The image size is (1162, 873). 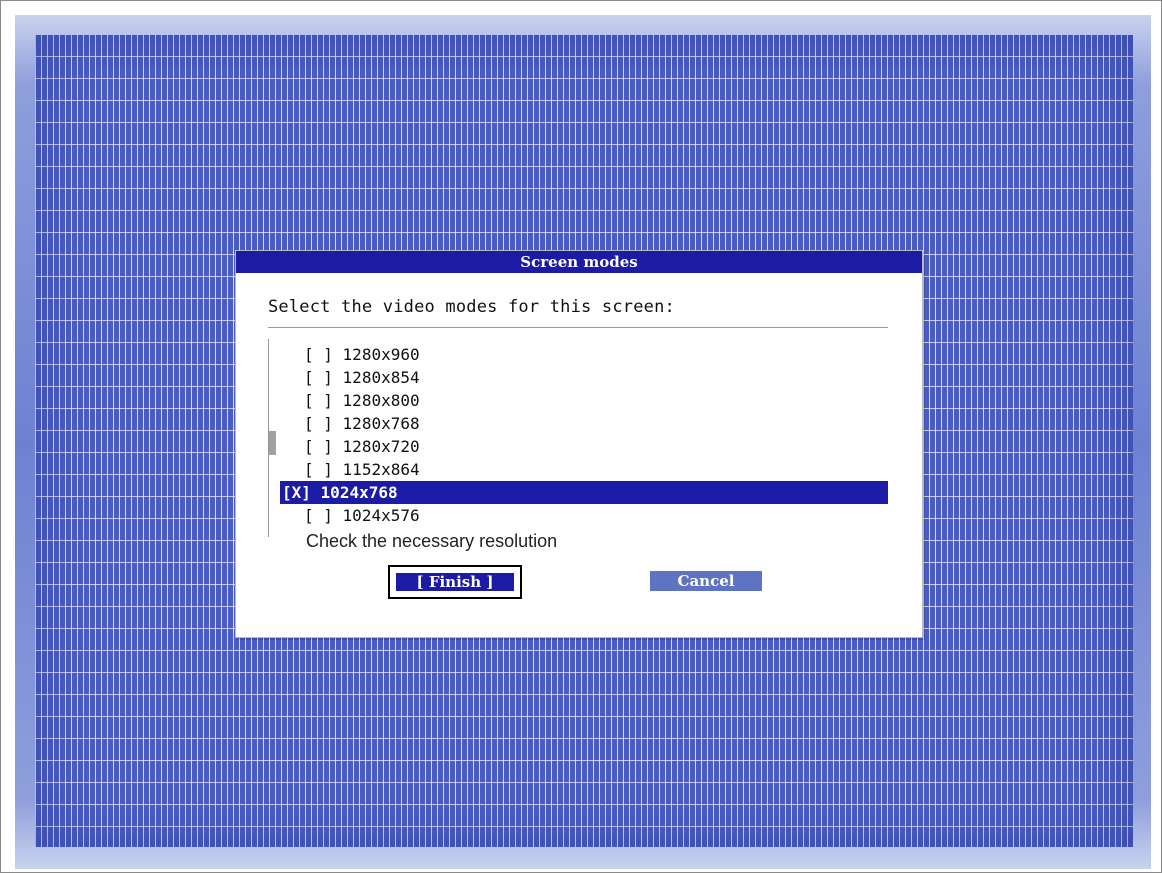 What do you see at coordinates (584, 492) in the screenshot?
I see `list-item-selected: [X] 1024x768` at bounding box center [584, 492].